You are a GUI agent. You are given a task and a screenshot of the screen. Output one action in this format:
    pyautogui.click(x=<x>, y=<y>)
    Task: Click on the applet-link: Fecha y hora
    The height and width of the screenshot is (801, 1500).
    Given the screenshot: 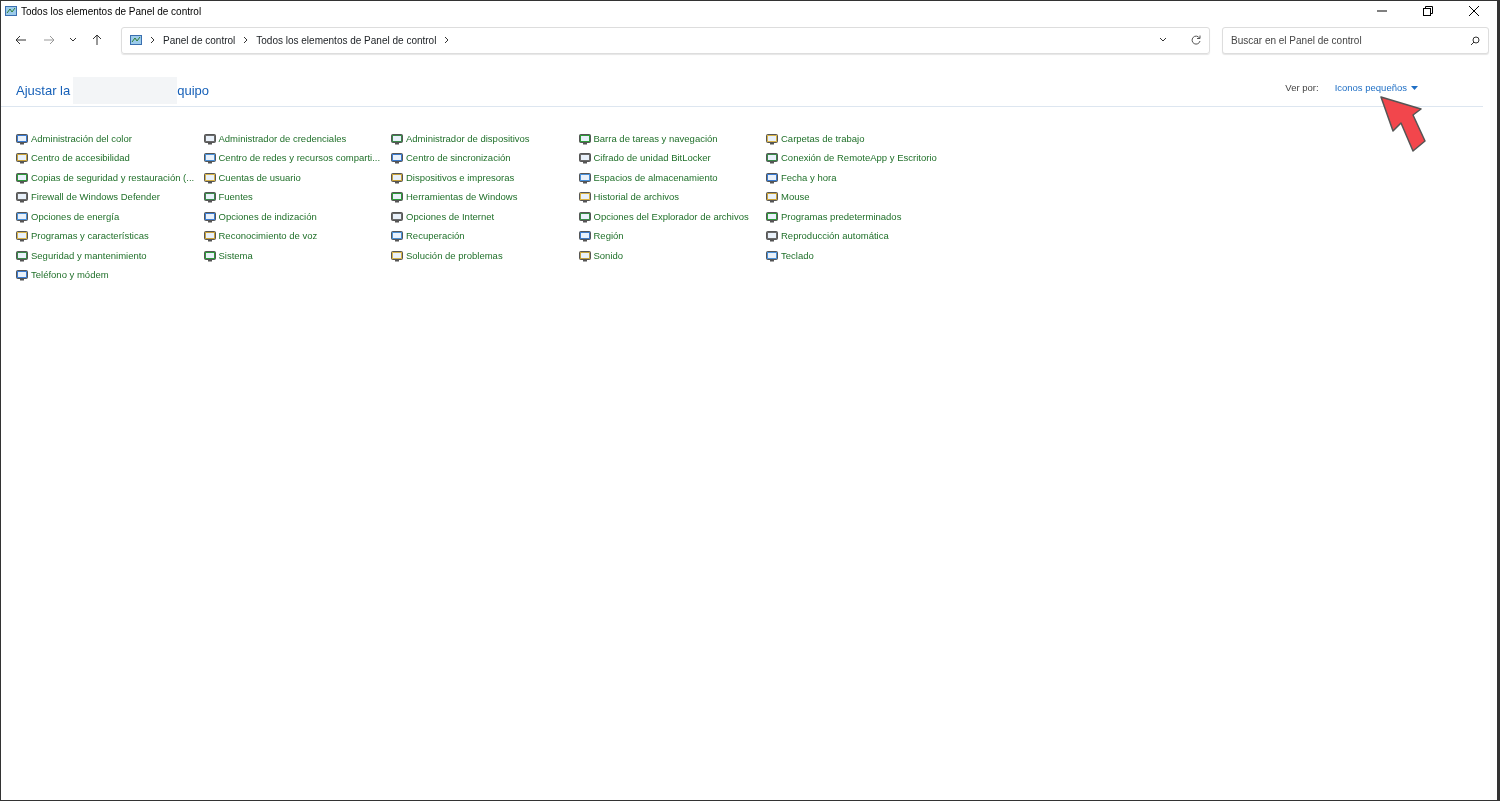 What is the action you would take?
    pyautogui.click(x=860, y=178)
    